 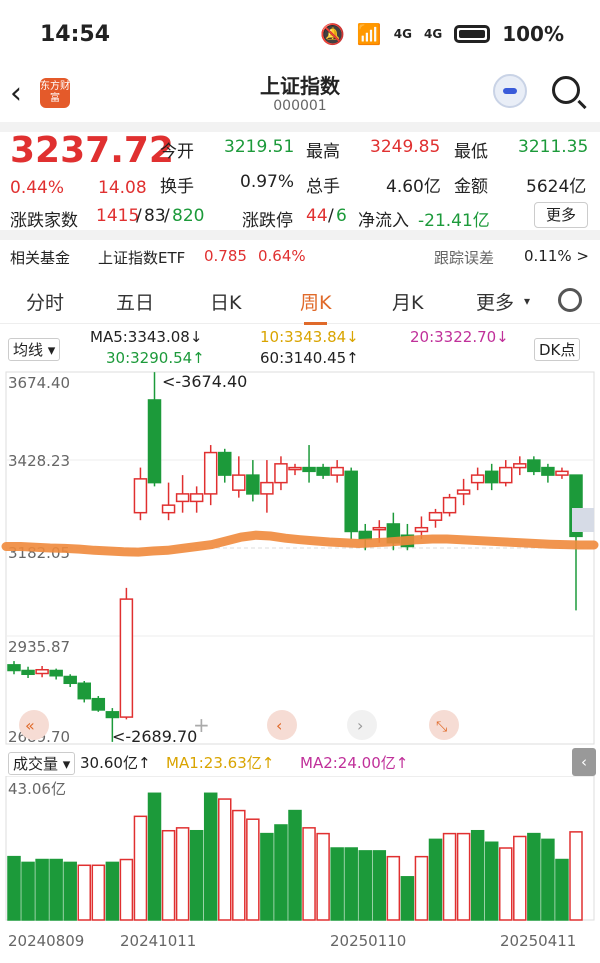 I want to click on turnover-value: 0.97%, so click(x=267, y=182).